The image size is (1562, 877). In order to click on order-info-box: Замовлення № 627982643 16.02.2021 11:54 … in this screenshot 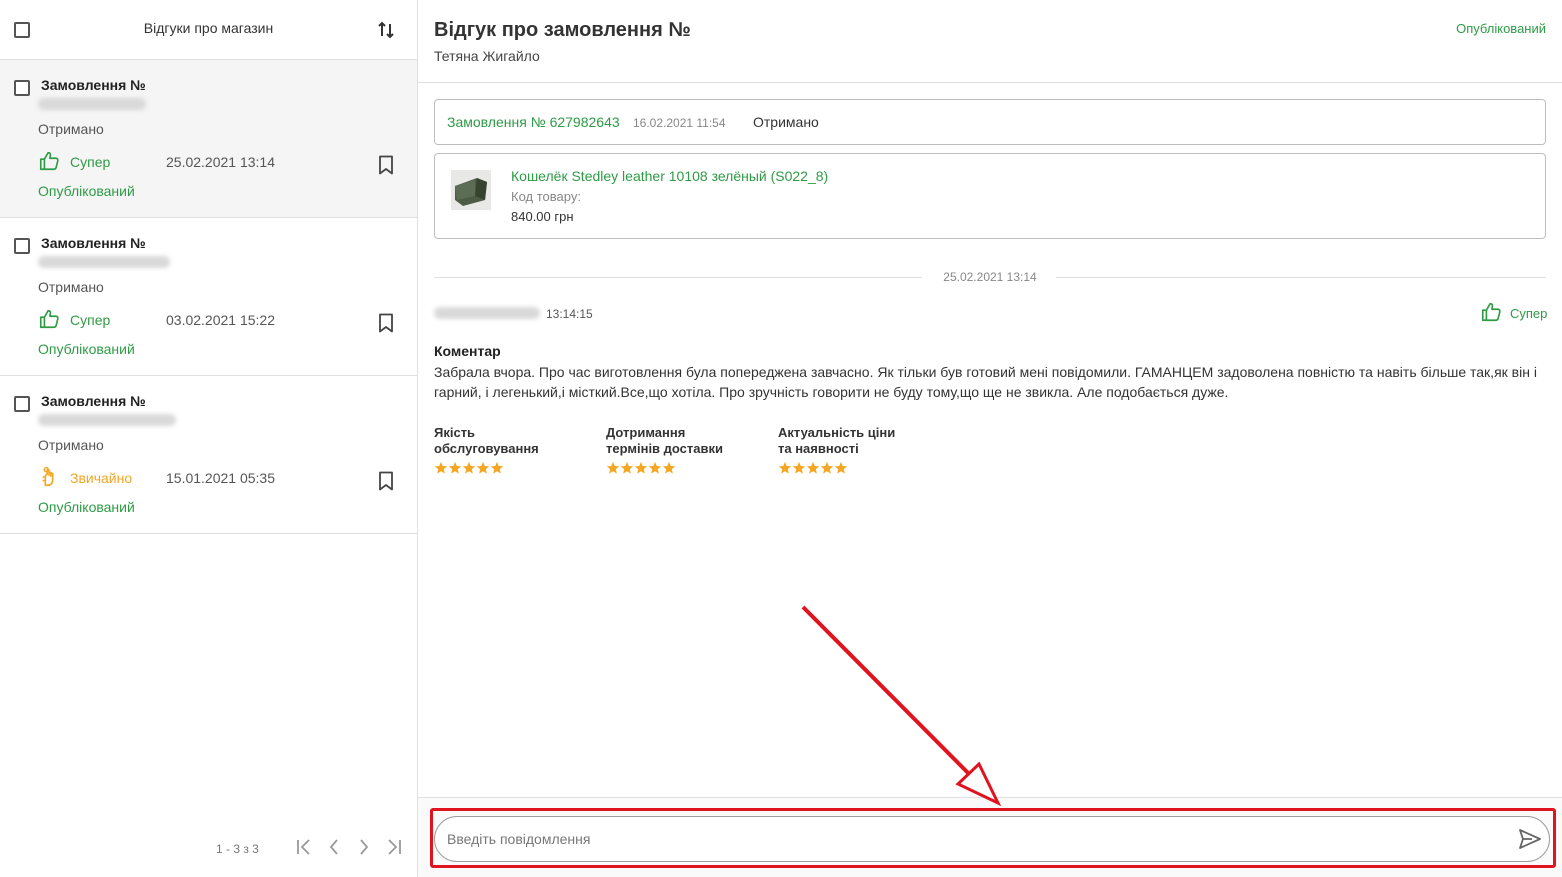, I will do `click(990, 122)`.